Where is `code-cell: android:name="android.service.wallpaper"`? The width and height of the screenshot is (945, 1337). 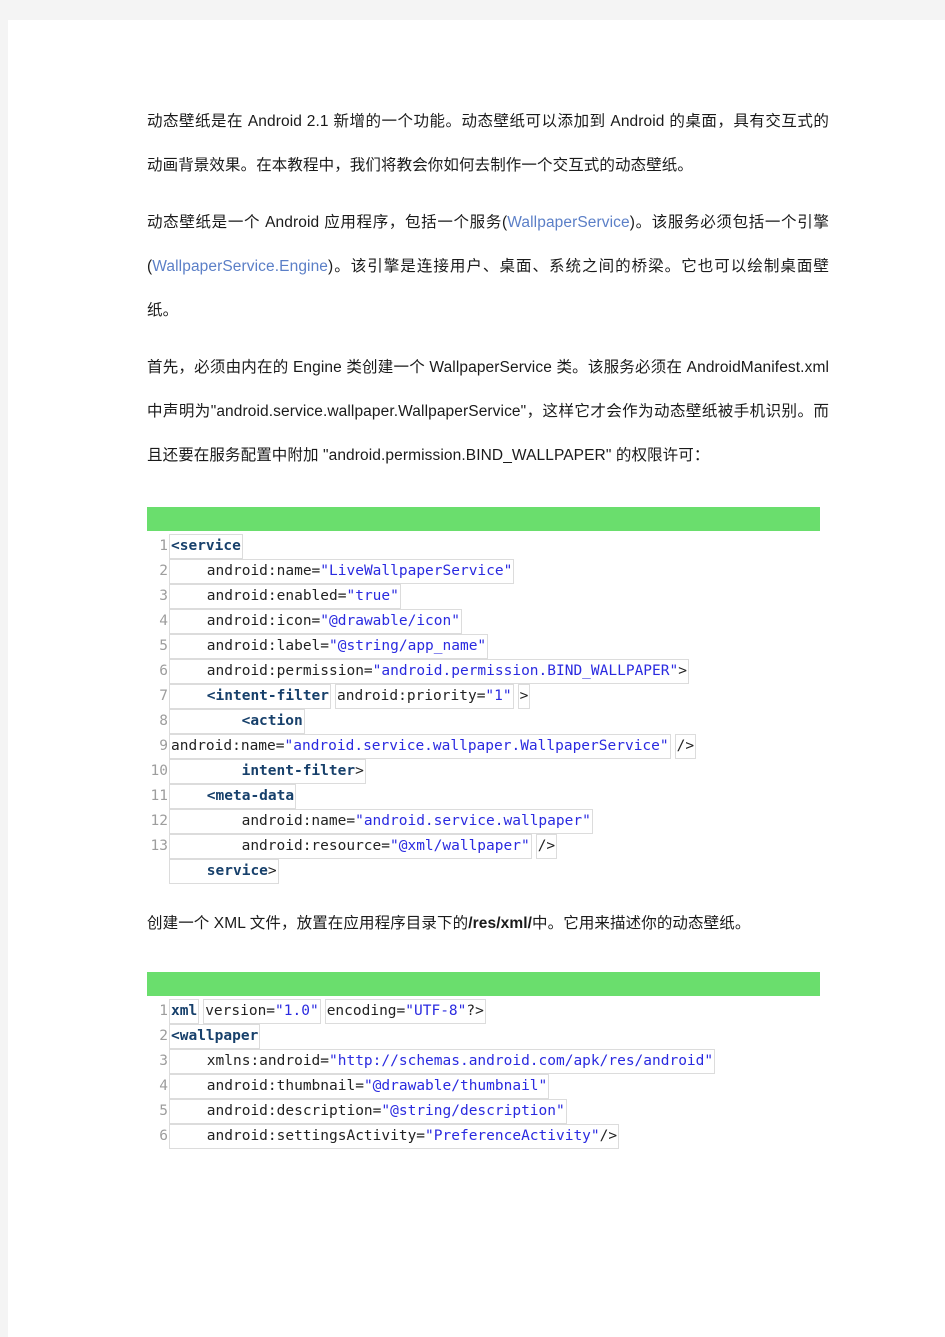
code-cell: android:name="android.service.wallpaper" is located at coordinates (381, 821).